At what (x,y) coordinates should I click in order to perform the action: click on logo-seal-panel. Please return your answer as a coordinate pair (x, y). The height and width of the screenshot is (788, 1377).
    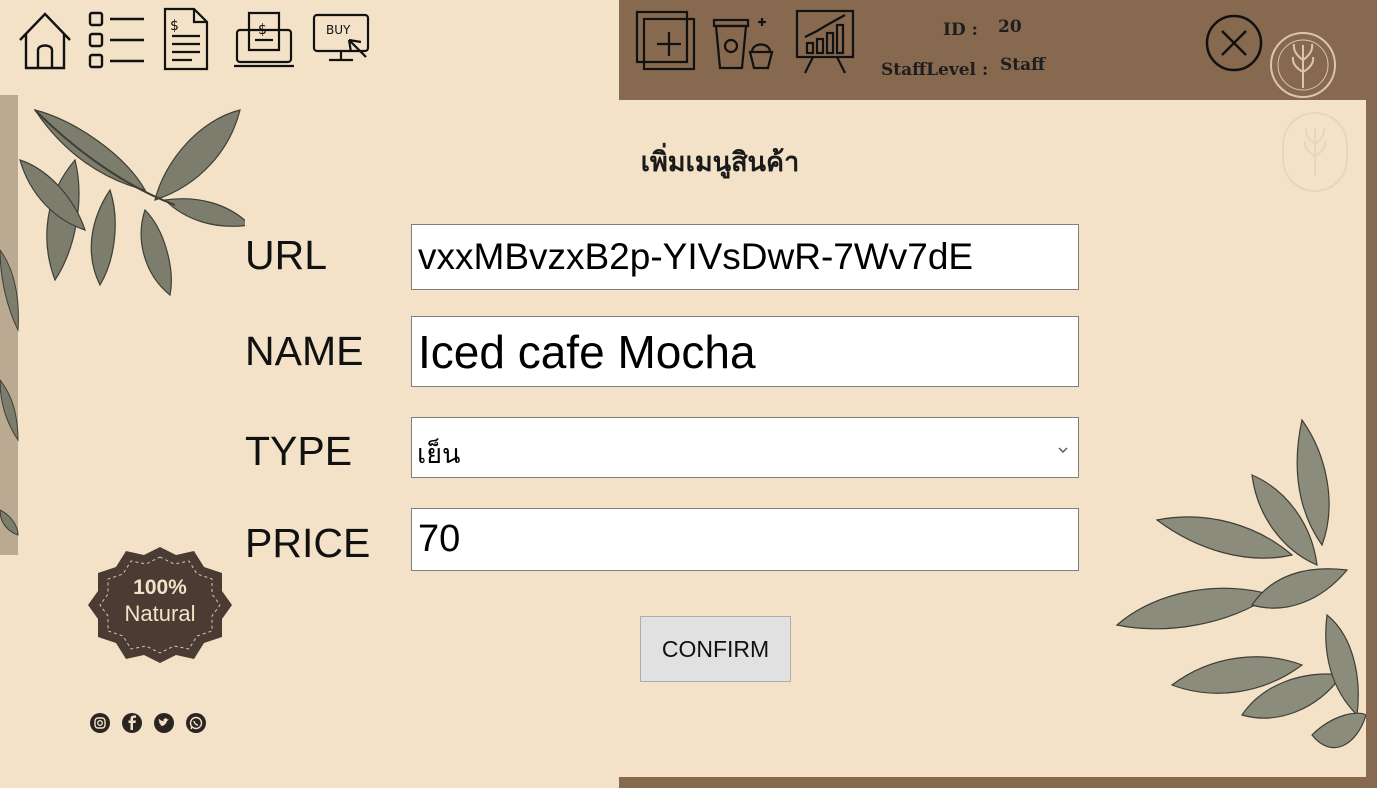
    Looking at the image, I should click on (1315, 152).